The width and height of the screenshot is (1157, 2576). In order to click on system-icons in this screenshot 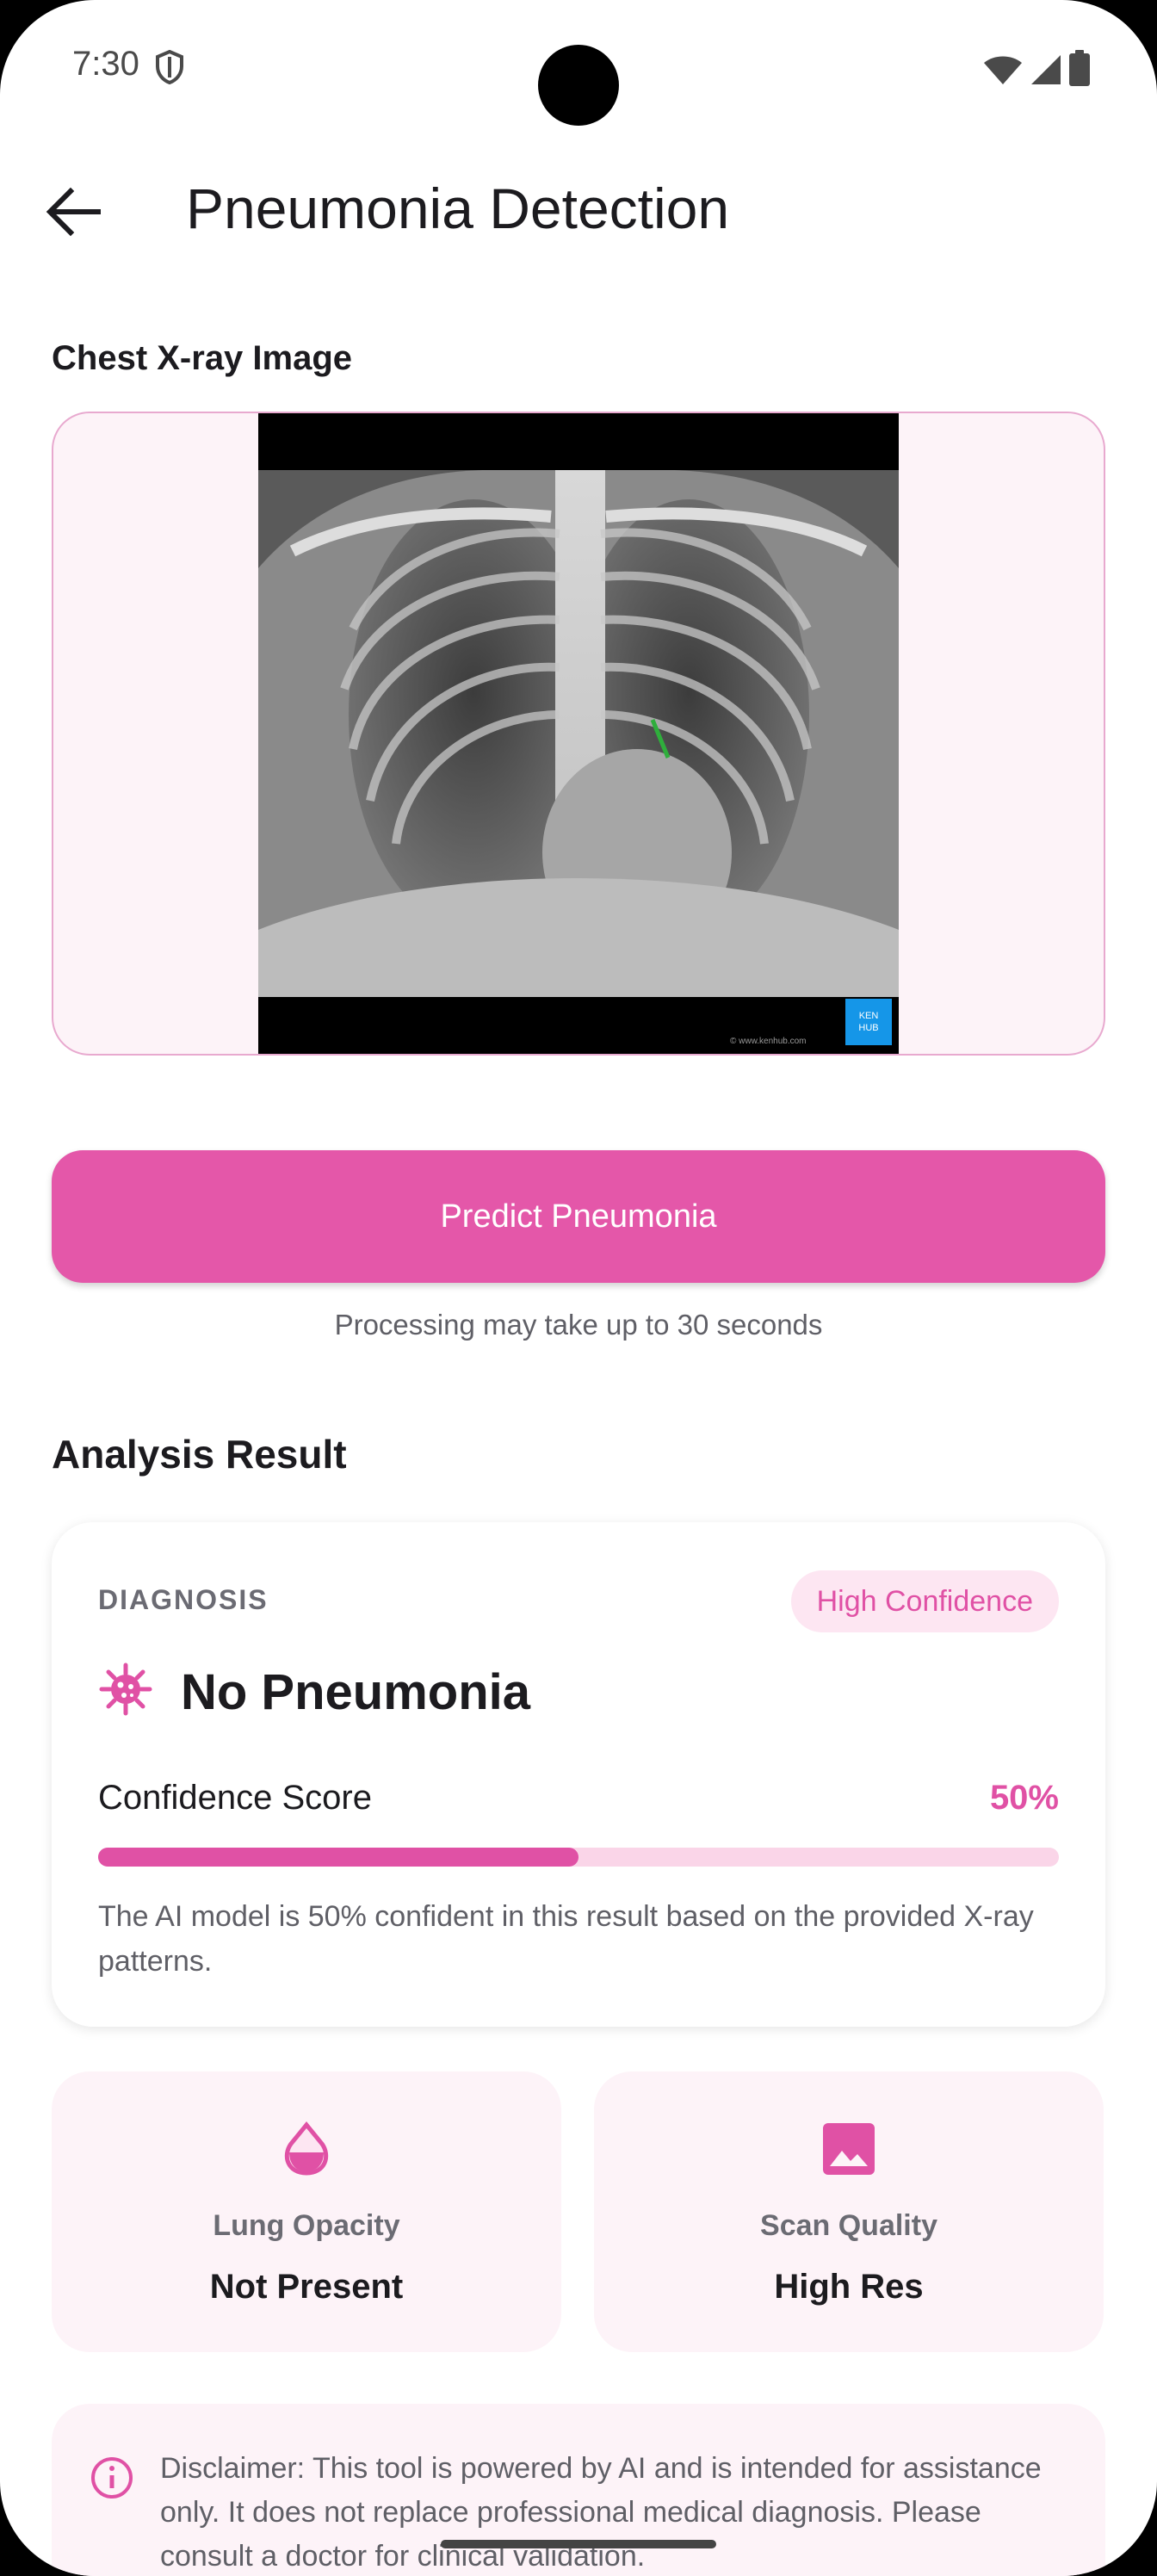, I will do `click(1036, 68)`.